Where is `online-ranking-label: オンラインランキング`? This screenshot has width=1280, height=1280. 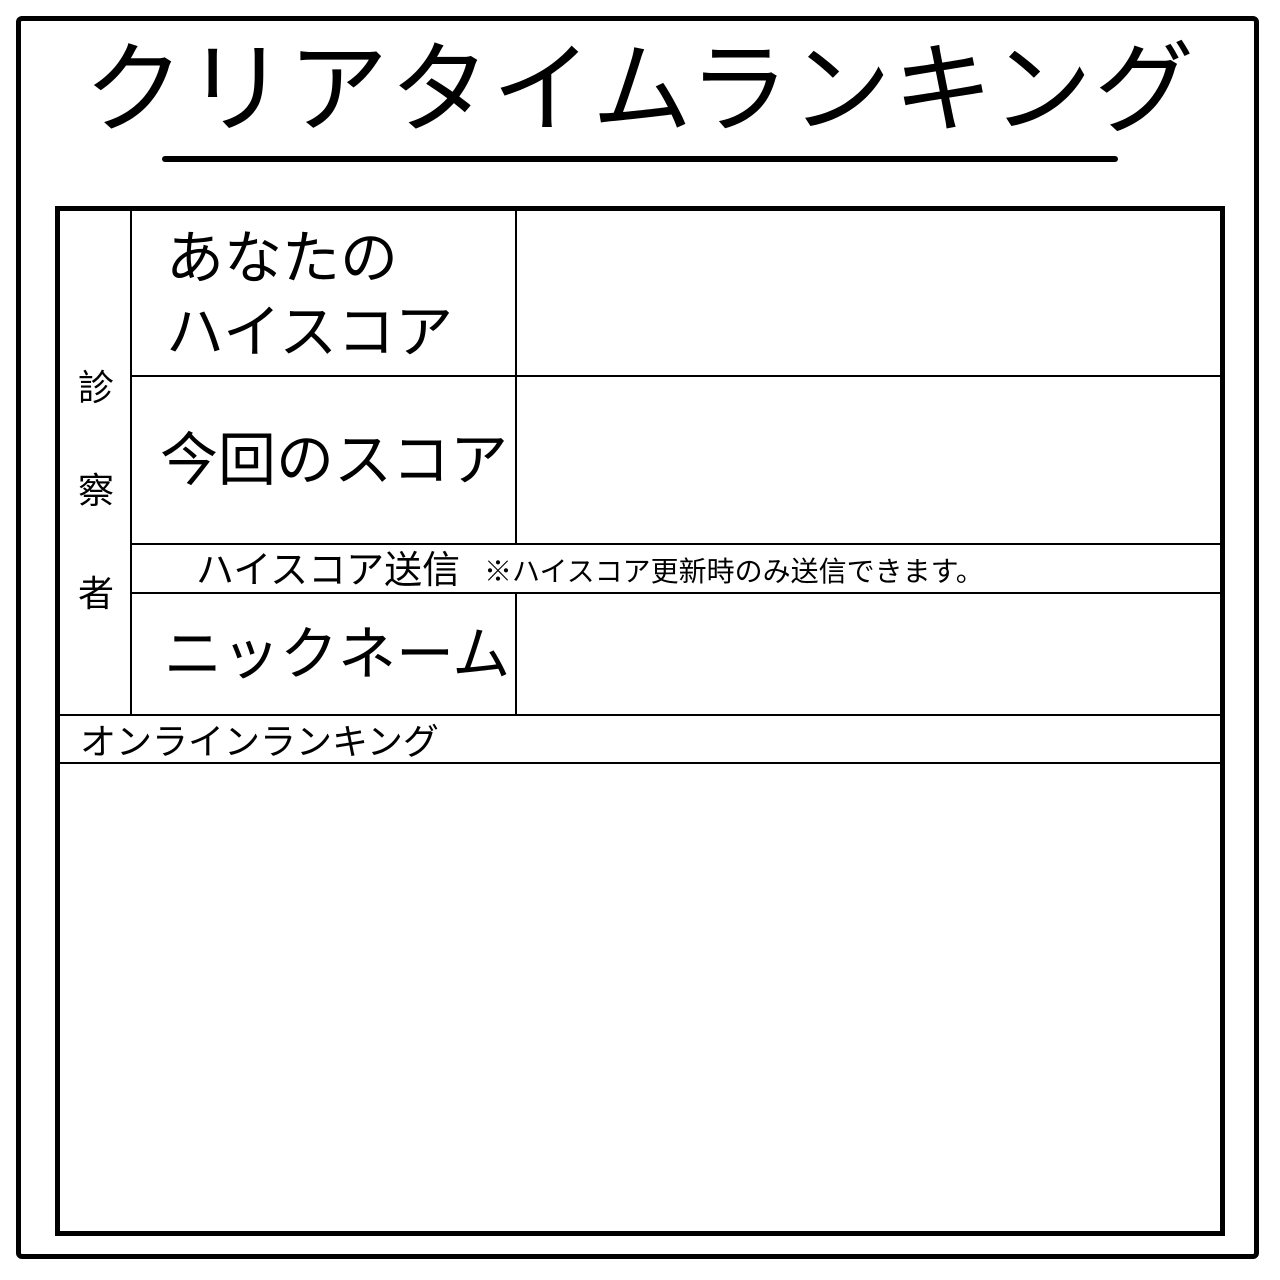
online-ranking-label: オンラインランキング is located at coordinates (259, 742).